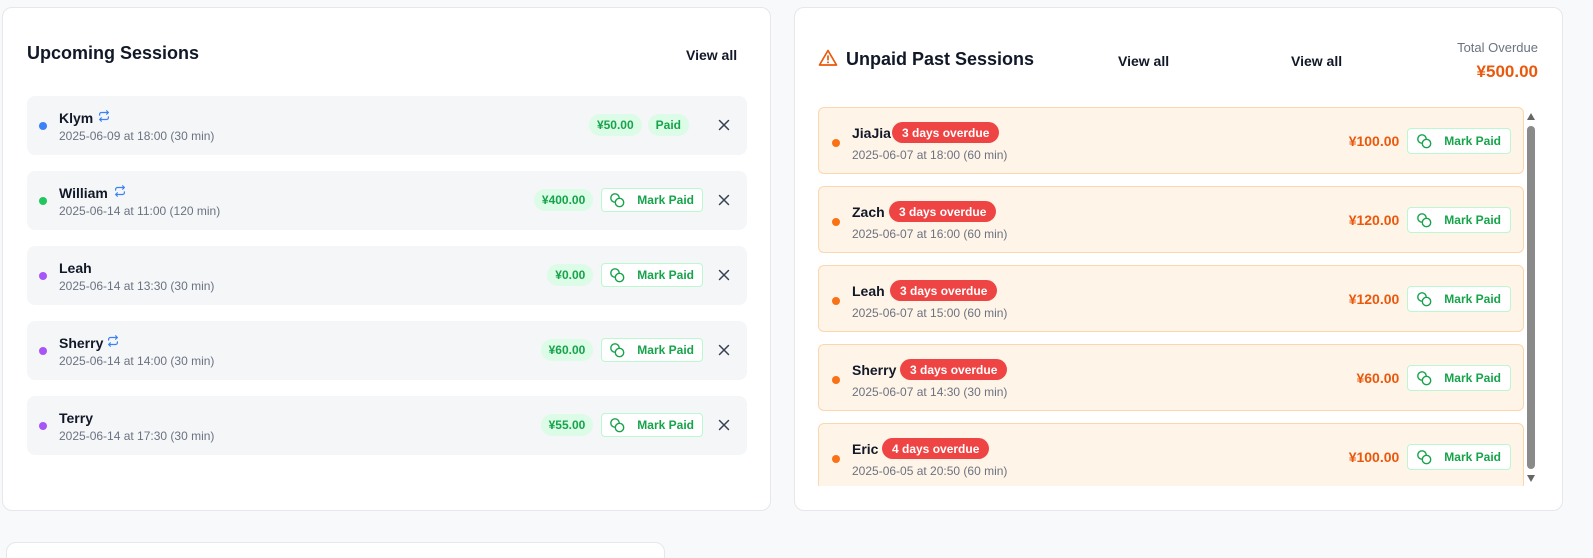  I want to click on price-badge: ¥400.00, so click(563, 200).